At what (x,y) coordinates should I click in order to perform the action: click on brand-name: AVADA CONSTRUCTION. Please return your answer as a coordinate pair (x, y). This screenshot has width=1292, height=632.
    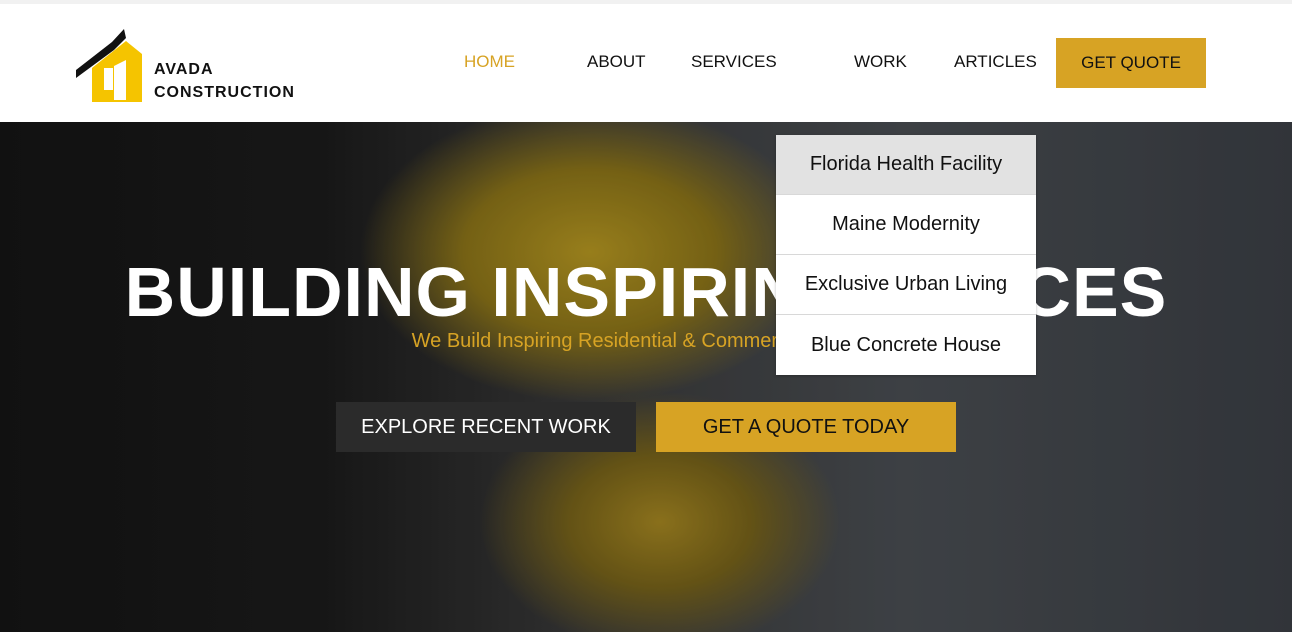
    Looking at the image, I should click on (224, 81).